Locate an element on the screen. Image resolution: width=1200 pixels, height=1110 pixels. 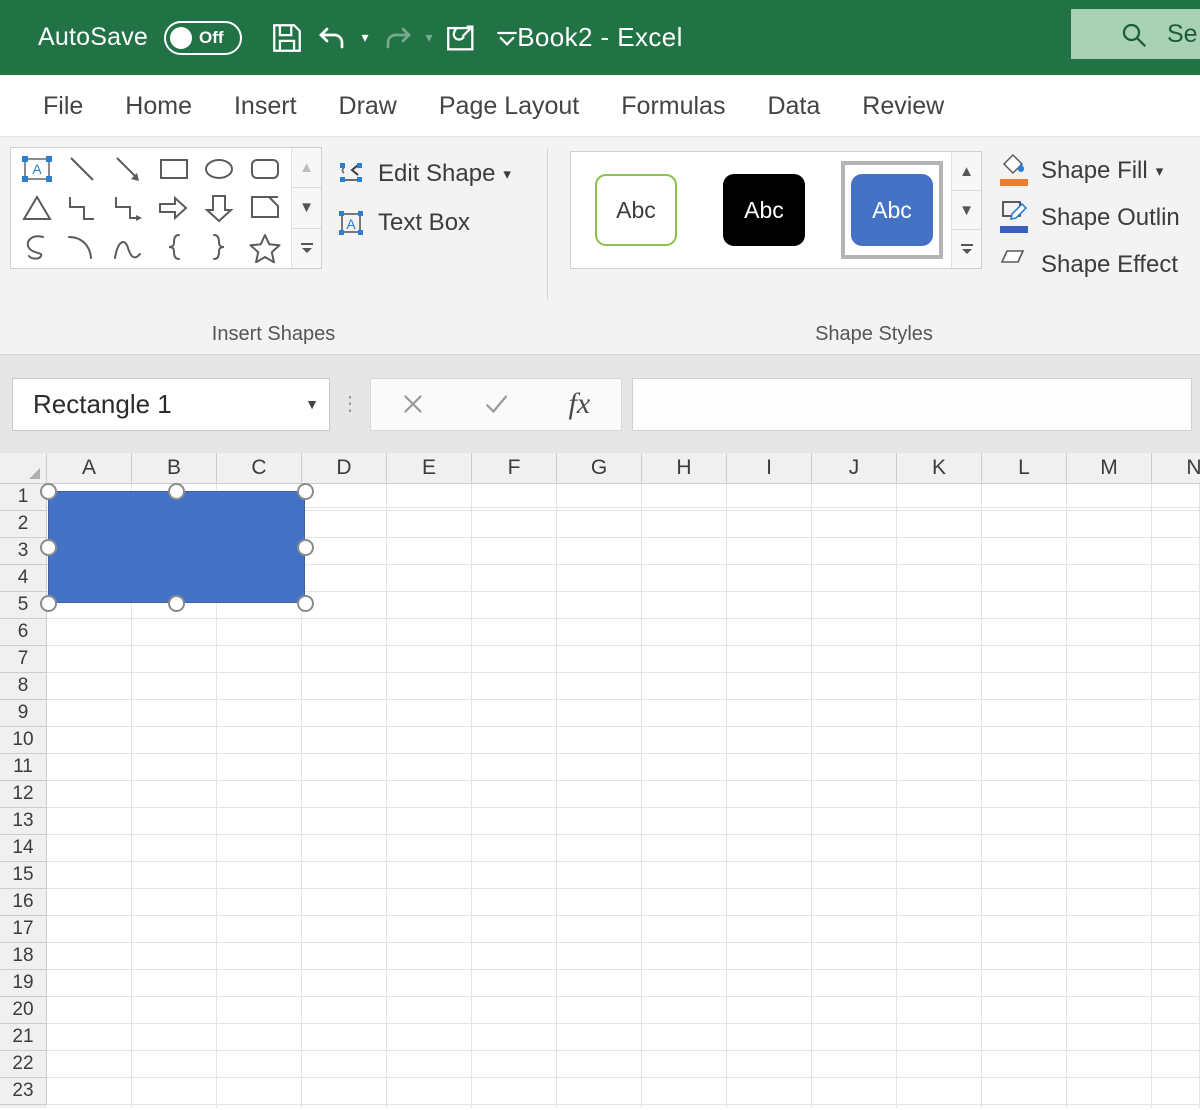
row-header: 22 is located at coordinates (23, 1064).